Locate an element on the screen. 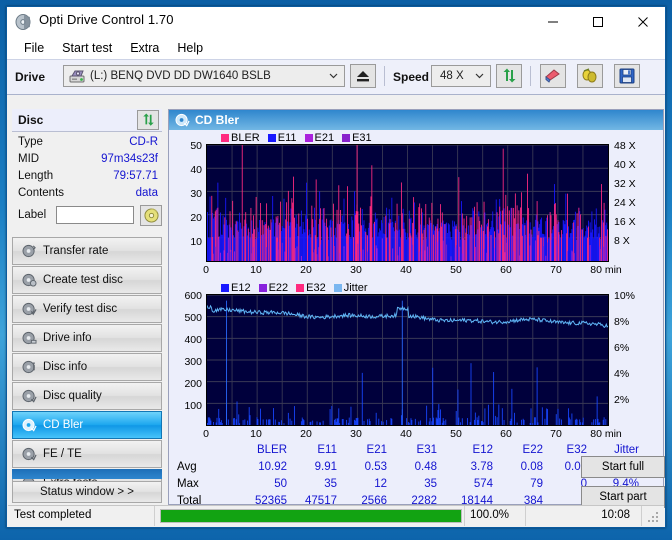  disc-label-input is located at coordinates (95, 215).